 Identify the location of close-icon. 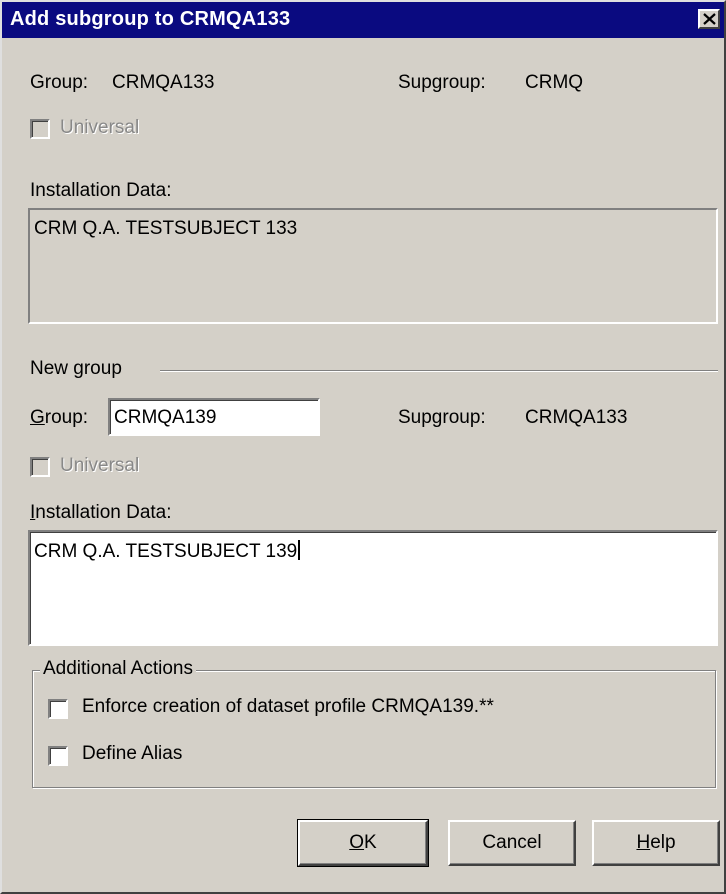
(709, 19).